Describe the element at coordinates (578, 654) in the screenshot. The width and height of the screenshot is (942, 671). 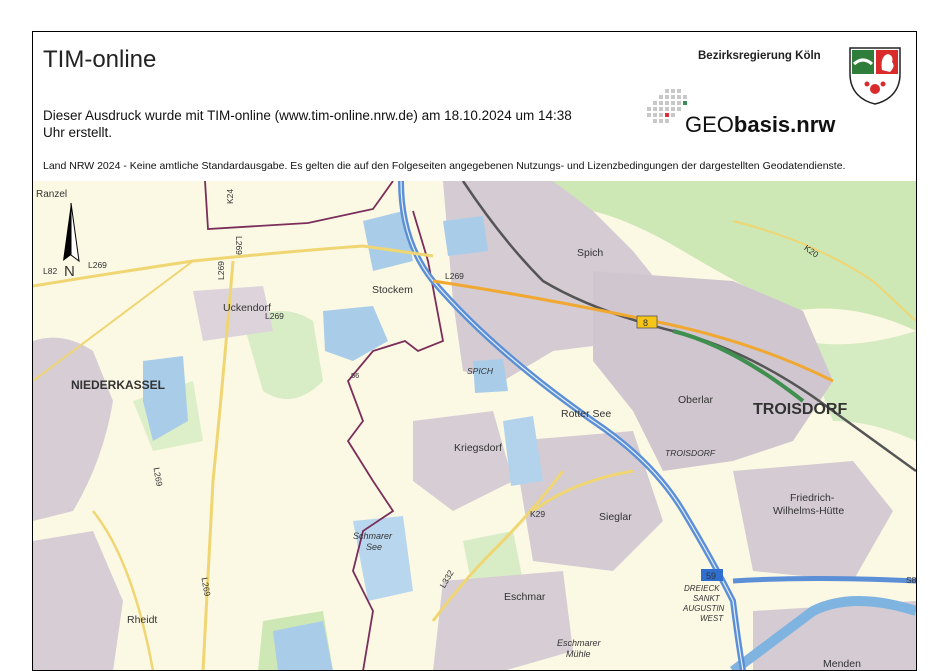
I see `place-label-eschmarer-muehle-2: Mühle` at that location.